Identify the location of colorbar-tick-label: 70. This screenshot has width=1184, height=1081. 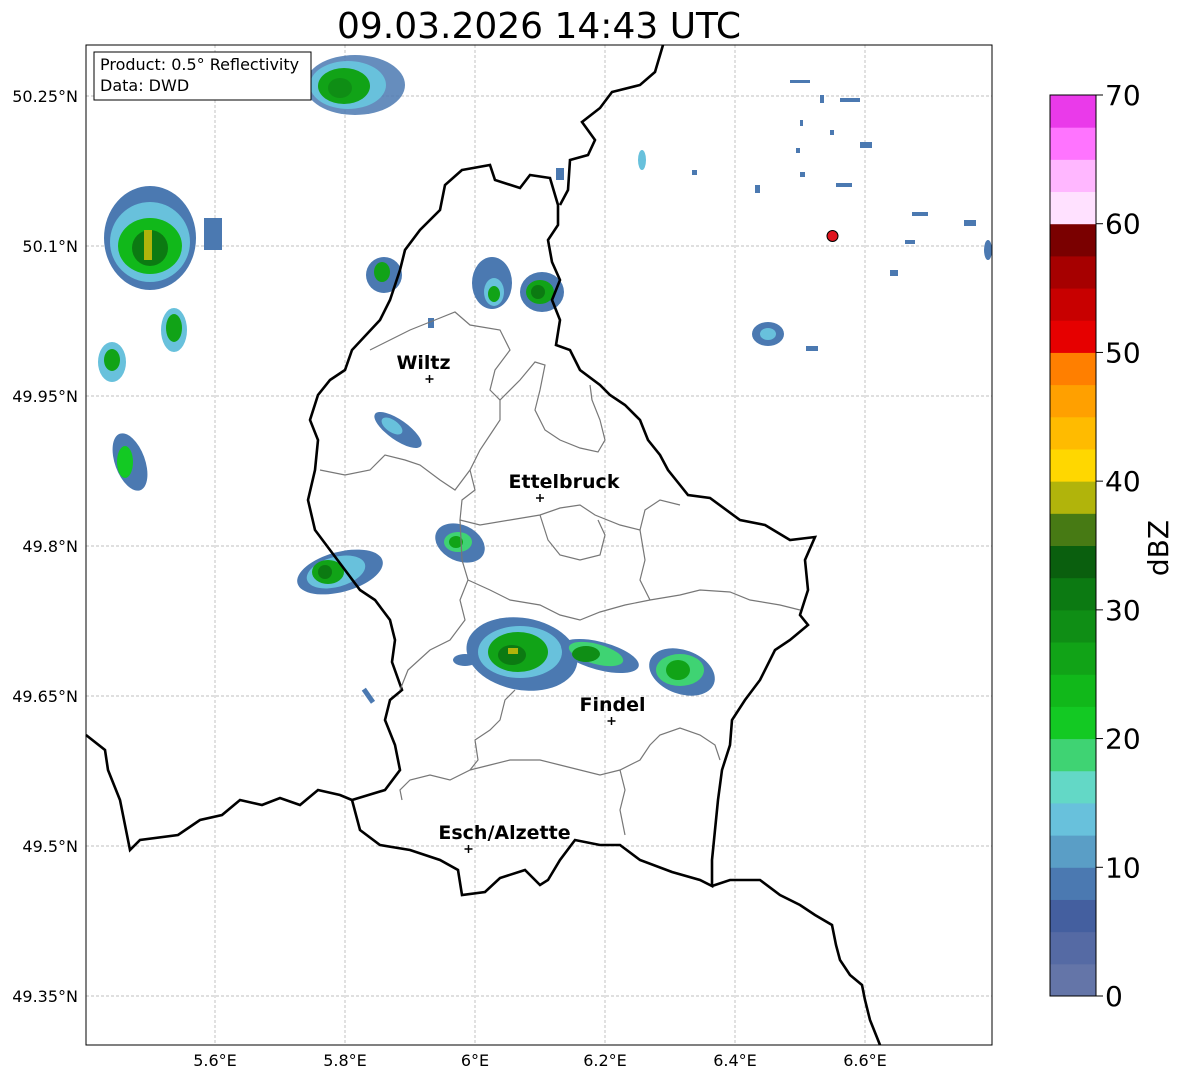
(1123, 95).